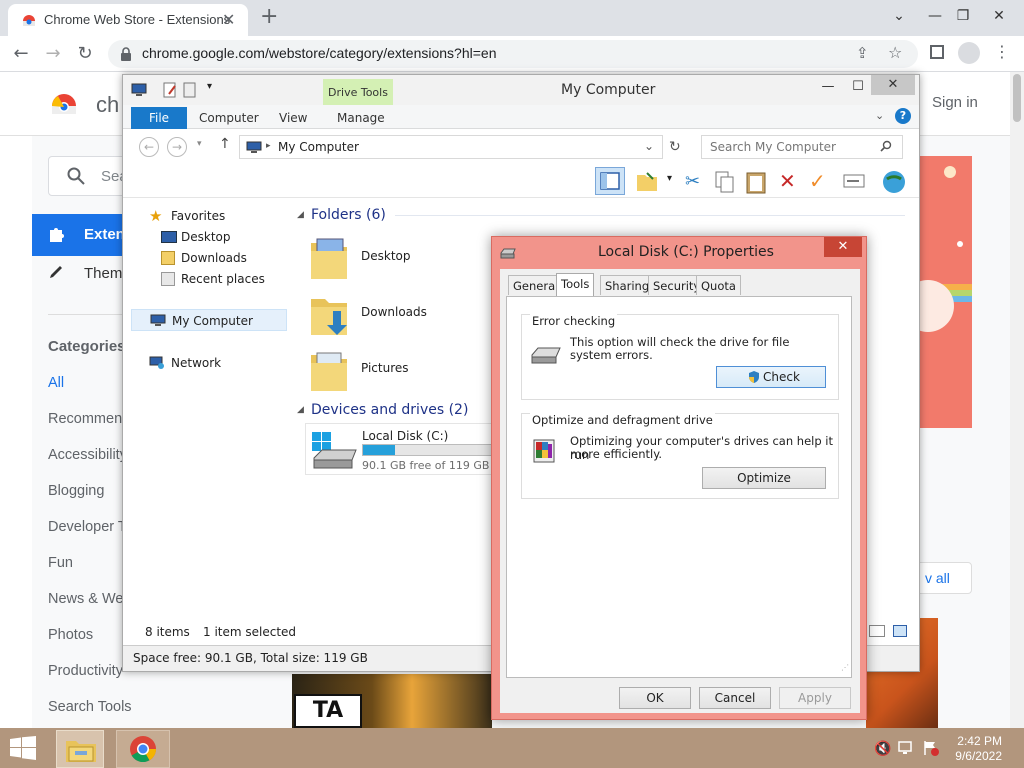 The width and height of the screenshot is (1024, 768). What do you see at coordinates (85, 599) in the screenshot?
I see `category-item: News & We` at bounding box center [85, 599].